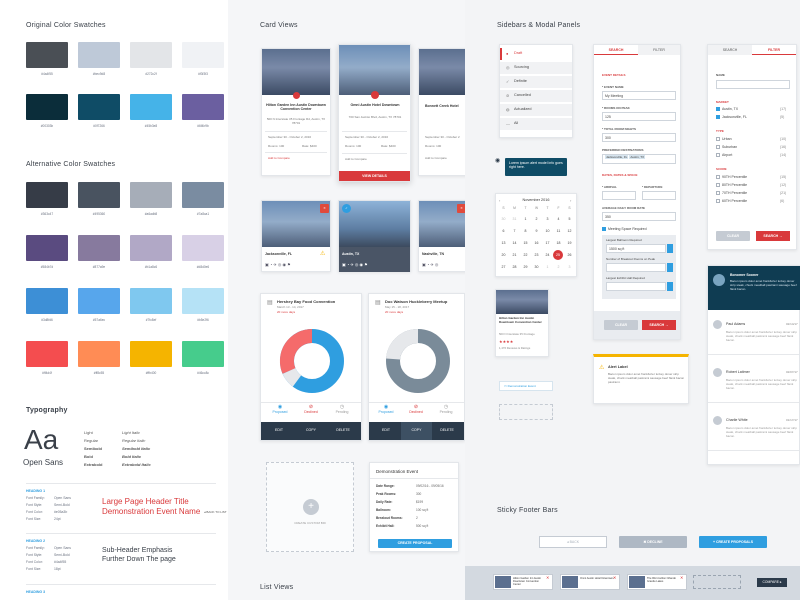 This screenshot has height=600, width=800. Describe the element at coordinates (636, 267) in the screenshot. I see `breakout-rooms-input` at that location.